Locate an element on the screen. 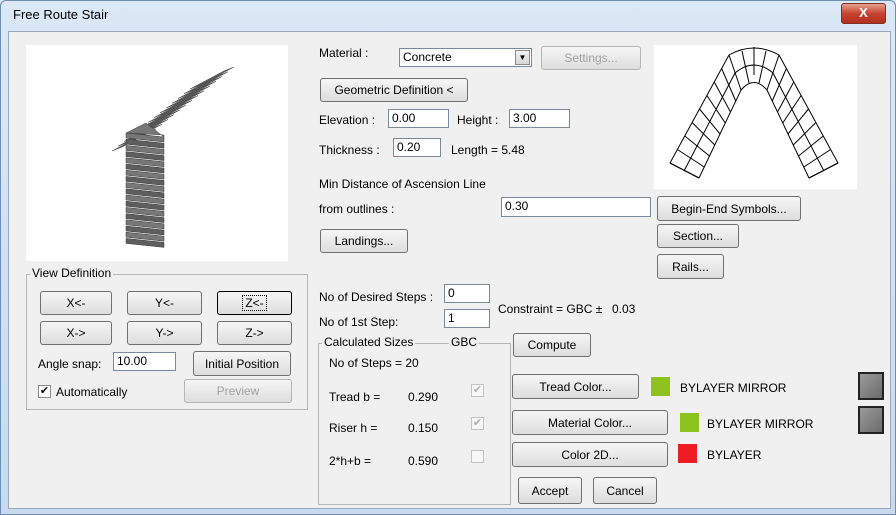  riser-checkbox: ✔ is located at coordinates (477, 423).